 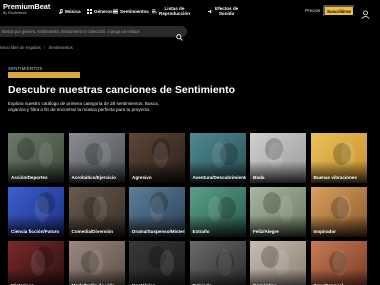 What do you see at coordinates (157, 158) in the screenshot?
I see `sentiment-tile: Agresivo` at bounding box center [157, 158].